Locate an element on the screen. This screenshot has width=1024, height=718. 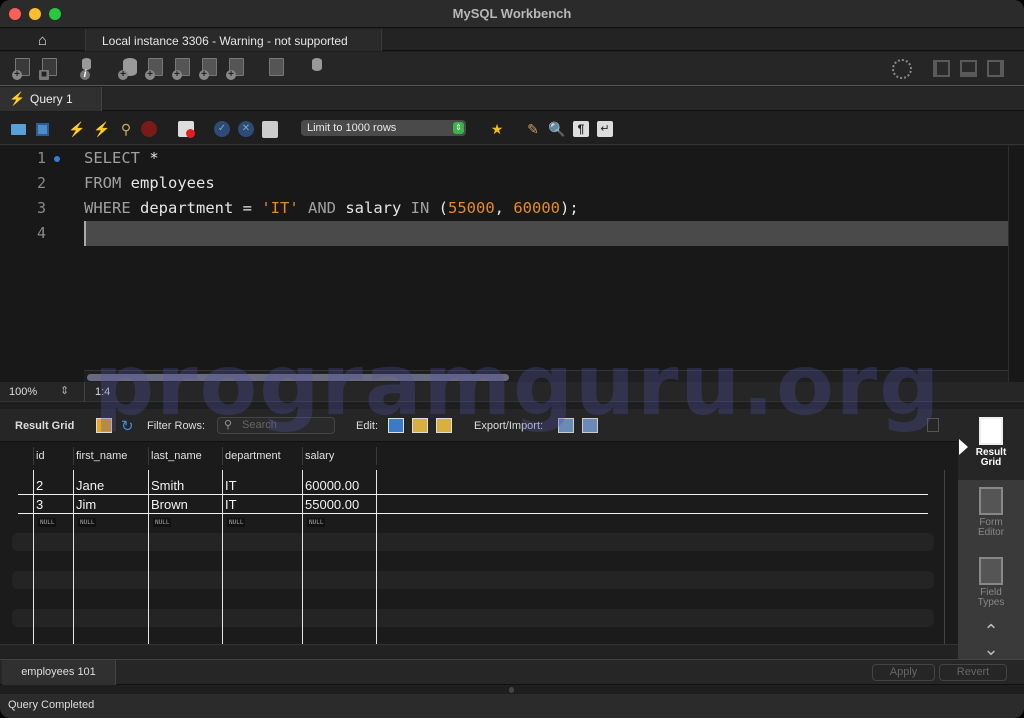
create-procedure-icon: + is located at coordinates (210, 69).